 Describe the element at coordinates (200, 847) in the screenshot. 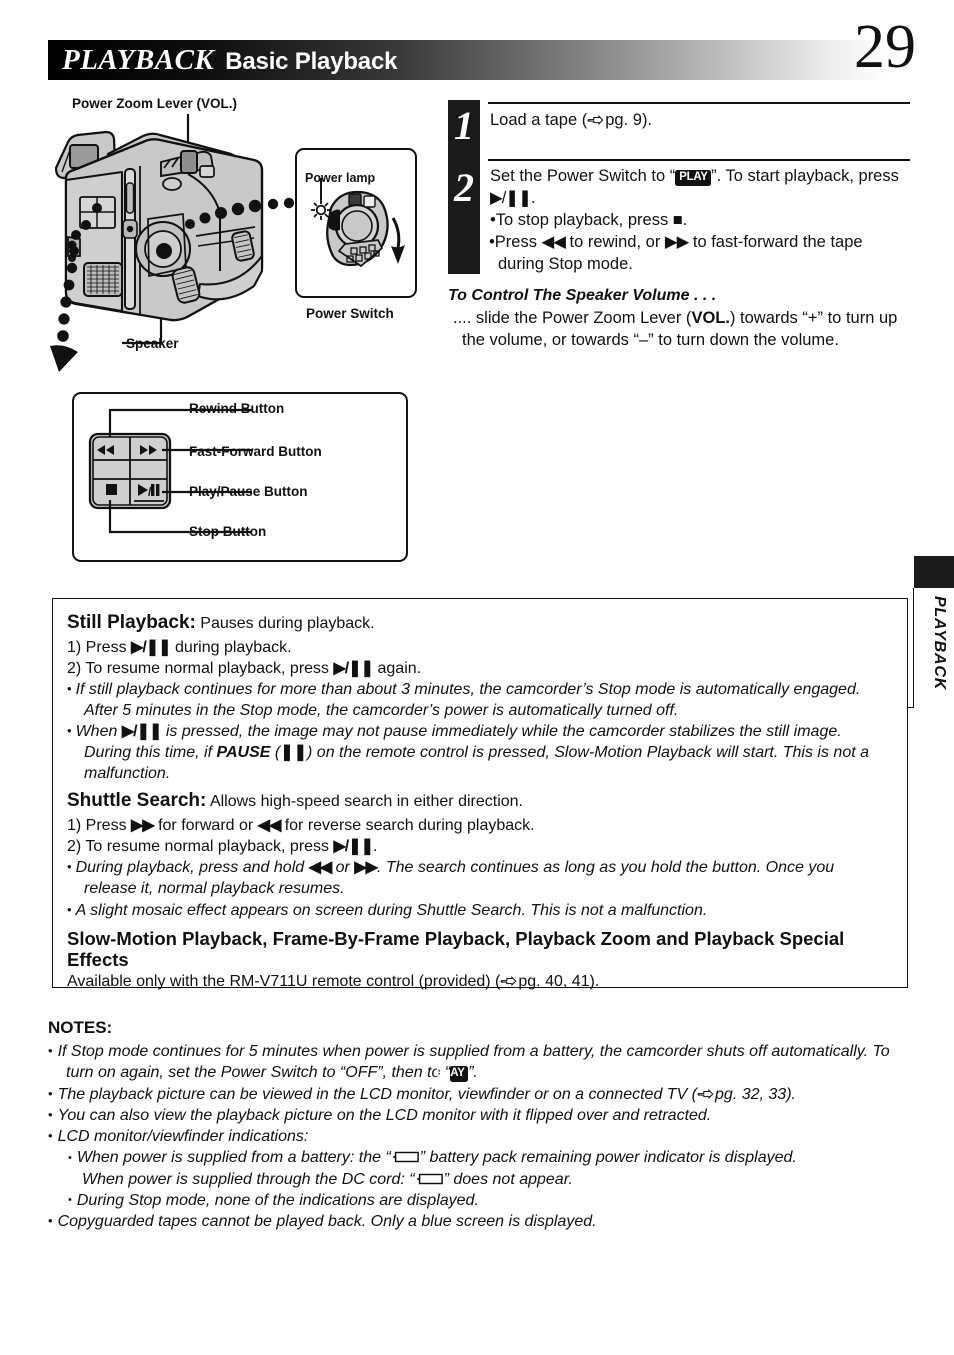

I see `shuttle-step-2-a: 2) To resume normal playback, press` at that location.